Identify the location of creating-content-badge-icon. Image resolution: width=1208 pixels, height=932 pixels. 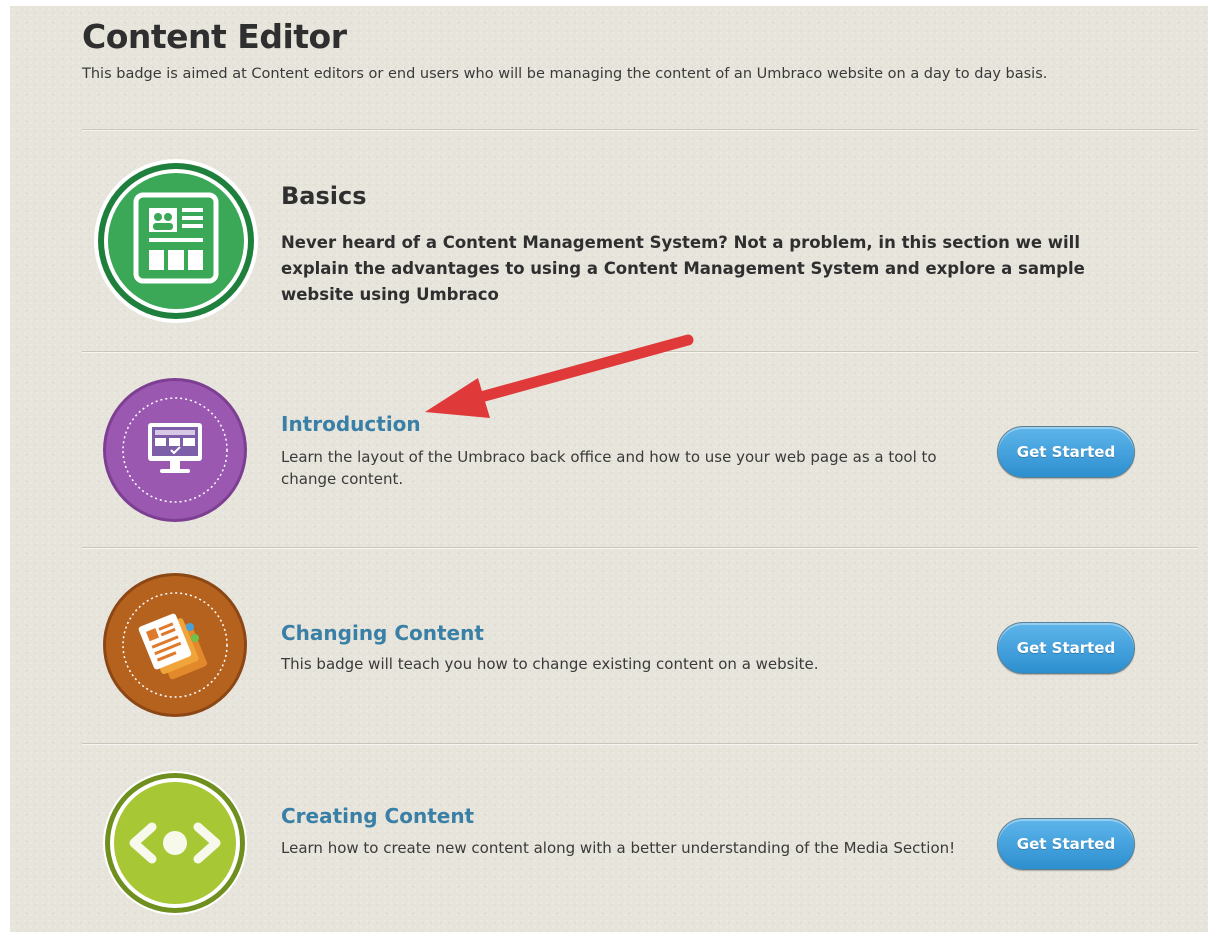
(175, 843).